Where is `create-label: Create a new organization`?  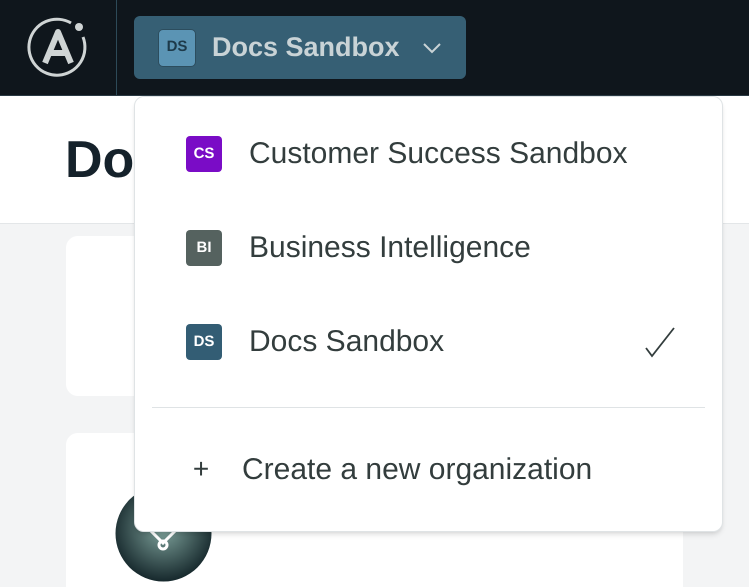 create-label: Create a new organization is located at coordinates (417, 470).